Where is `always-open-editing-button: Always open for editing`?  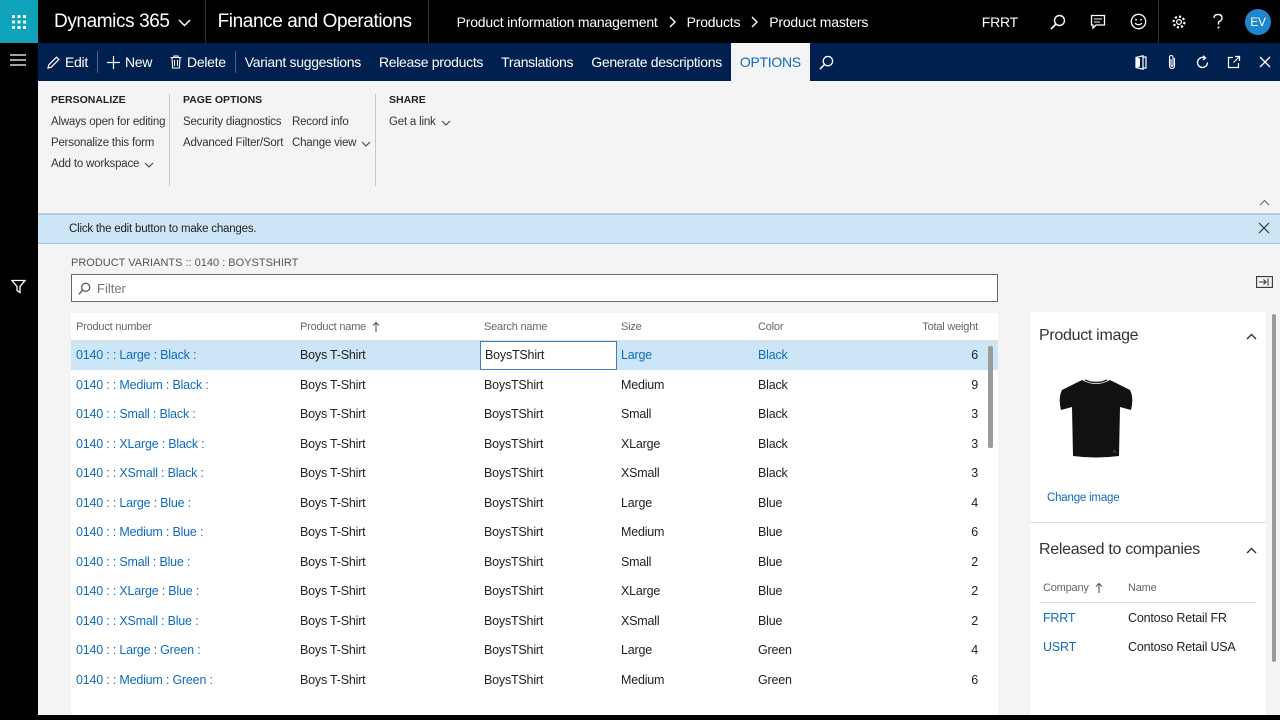 always-open-editing-button: Always open for editing is located at coordinates (108, 122).